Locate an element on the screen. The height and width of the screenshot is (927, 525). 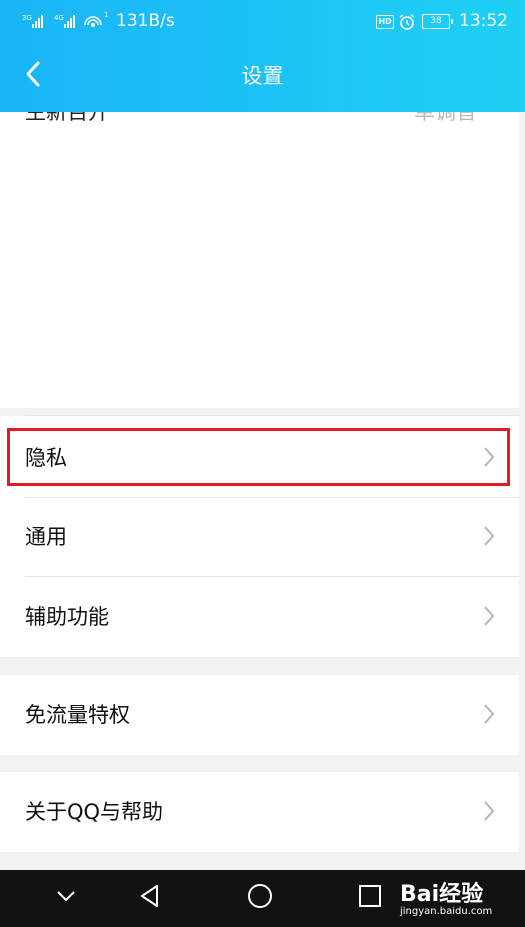
menu-item-accessibility: 辅助功能 is located at coordinates (259, 617).